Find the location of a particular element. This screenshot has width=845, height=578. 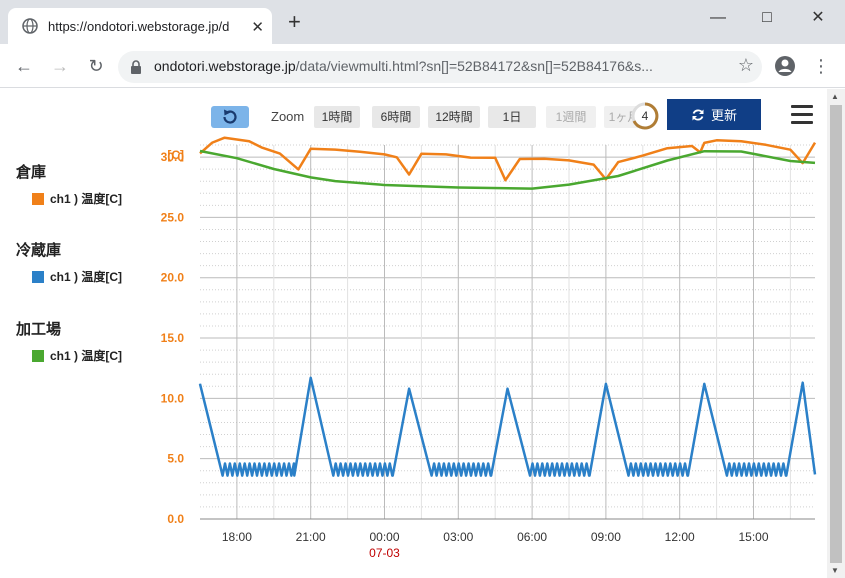

x-tick-label: 03:00 is located at coordinates (458, 537).